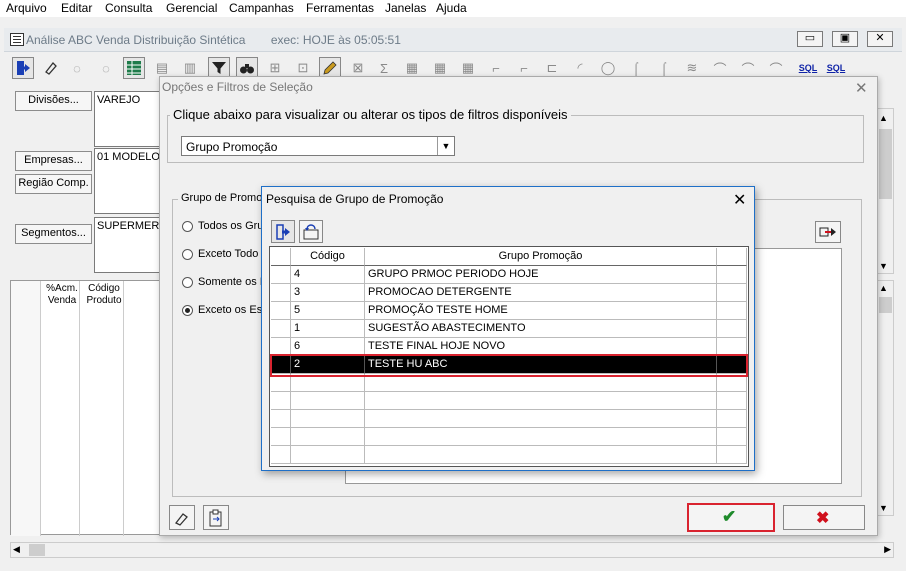  What do you see at coordinates (127, 119) in the screenshot?
I see `divisoes-list: VAREJO` at bounding box center [127, 119].